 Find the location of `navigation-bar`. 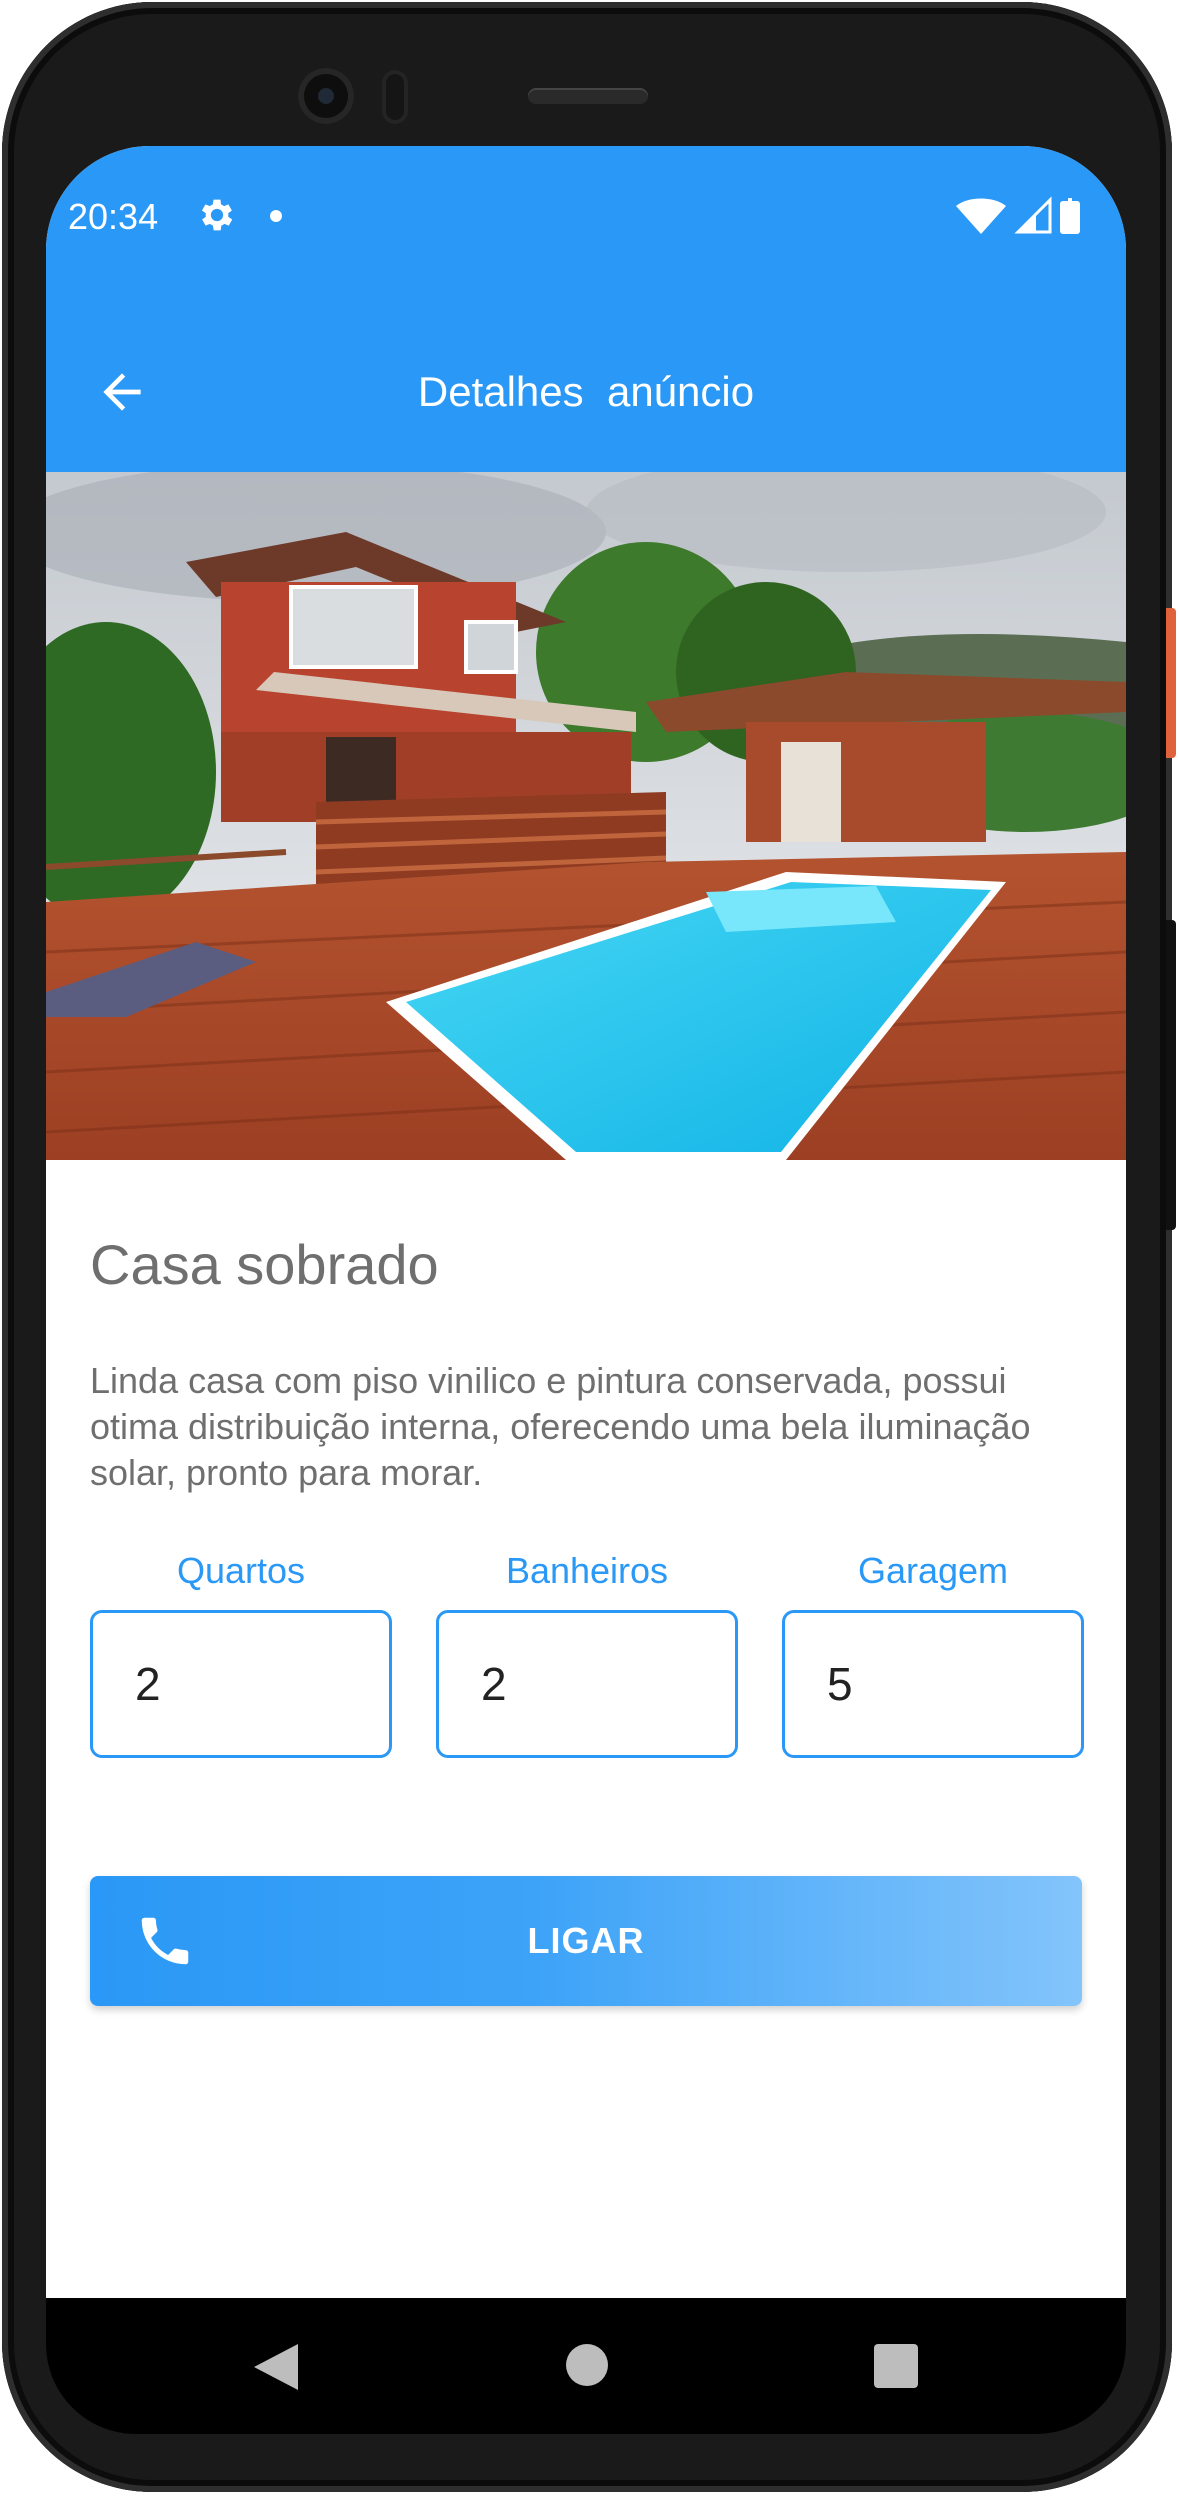

navigation-bar is located at coordinates (586, 2366).